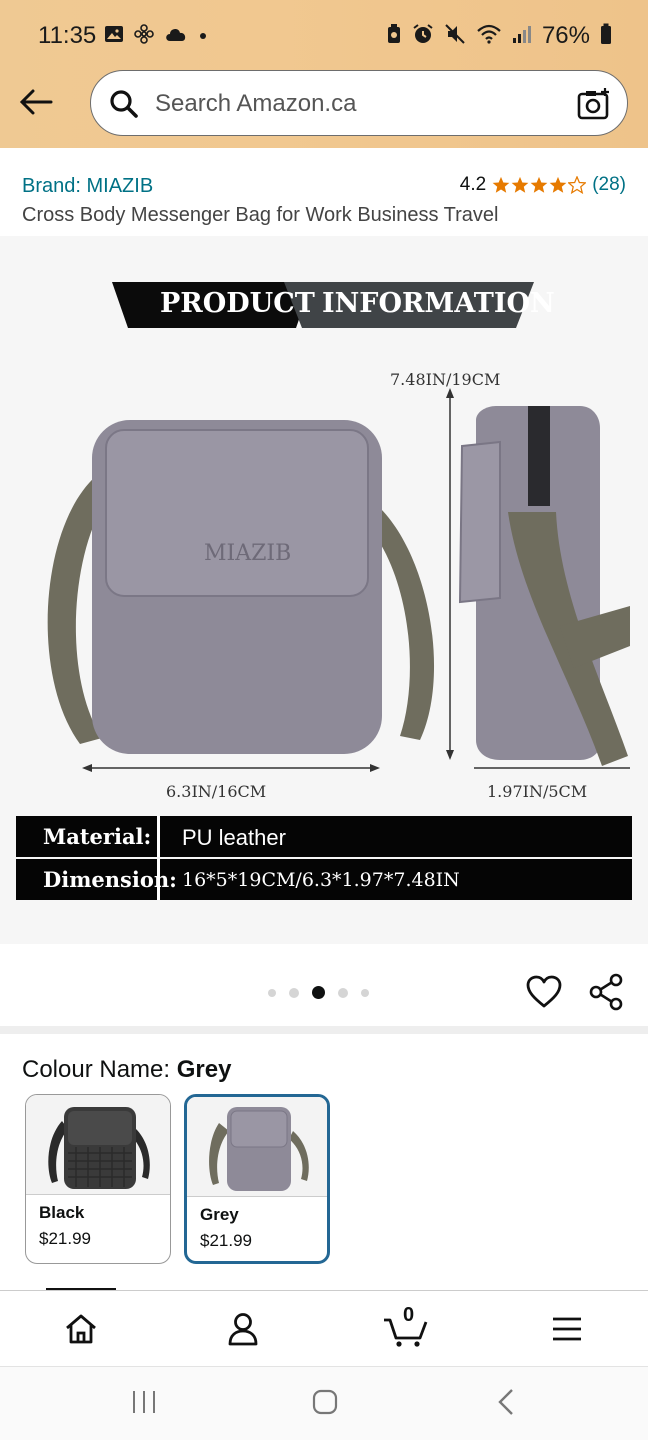  I want to click on rating-summary: 4.2 (28), so click(543, 185).